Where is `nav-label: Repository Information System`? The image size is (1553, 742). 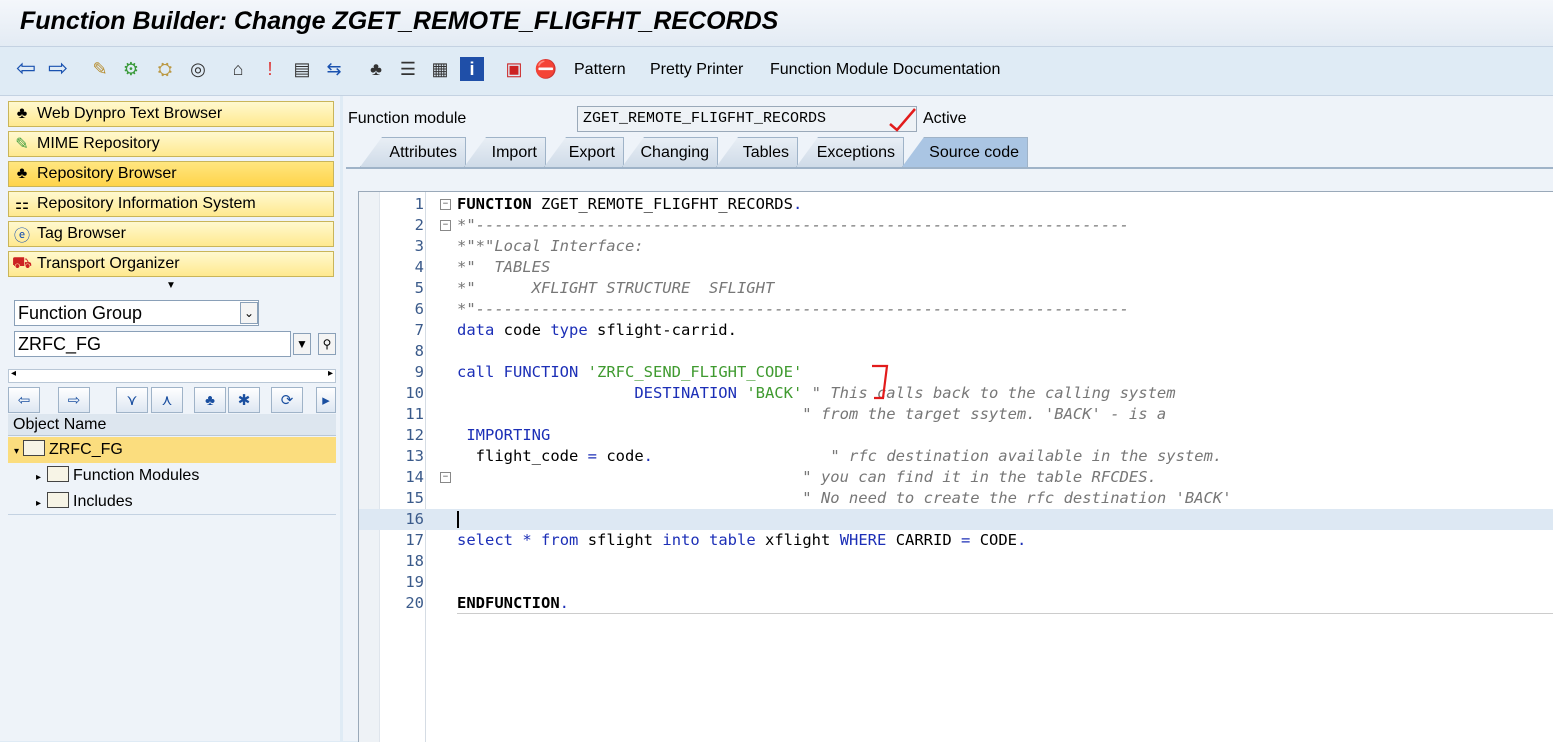 nav-label: Repository Information System is located at coordinates (146, 203).